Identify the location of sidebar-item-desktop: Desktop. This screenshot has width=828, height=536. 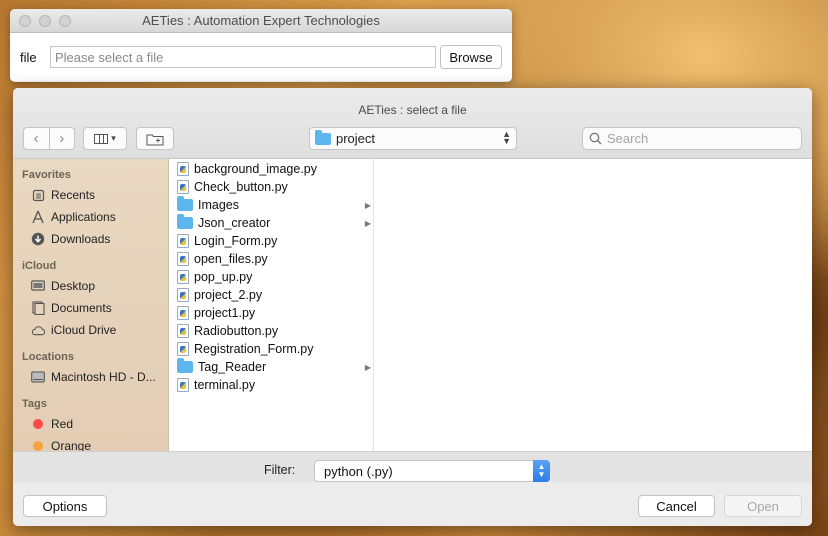
(90, 286).